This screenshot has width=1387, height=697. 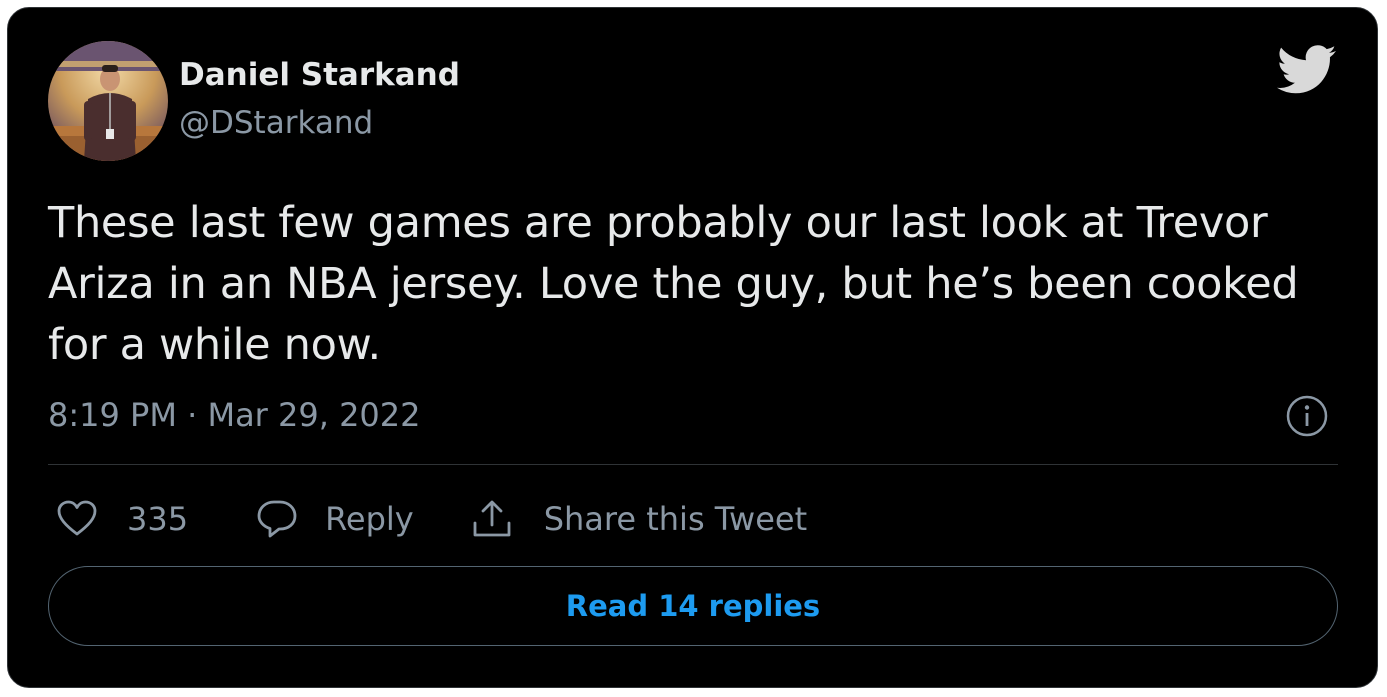 What do you see at coordinates (369, 519) in the screenshot?
I see `reply-label: Reply` at bounding box center [369, 519].